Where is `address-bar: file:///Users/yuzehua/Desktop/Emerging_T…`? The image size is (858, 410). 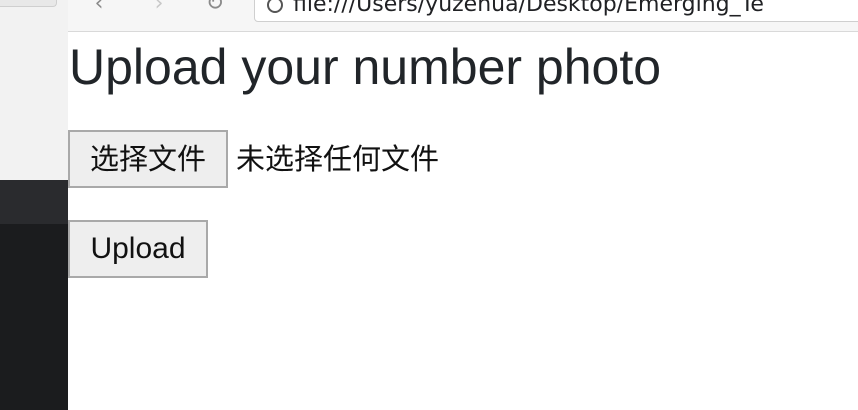
address-bar: file:///Users/yuzehua/Desktop/Emerging_T… is located at coordinates (556, 11).